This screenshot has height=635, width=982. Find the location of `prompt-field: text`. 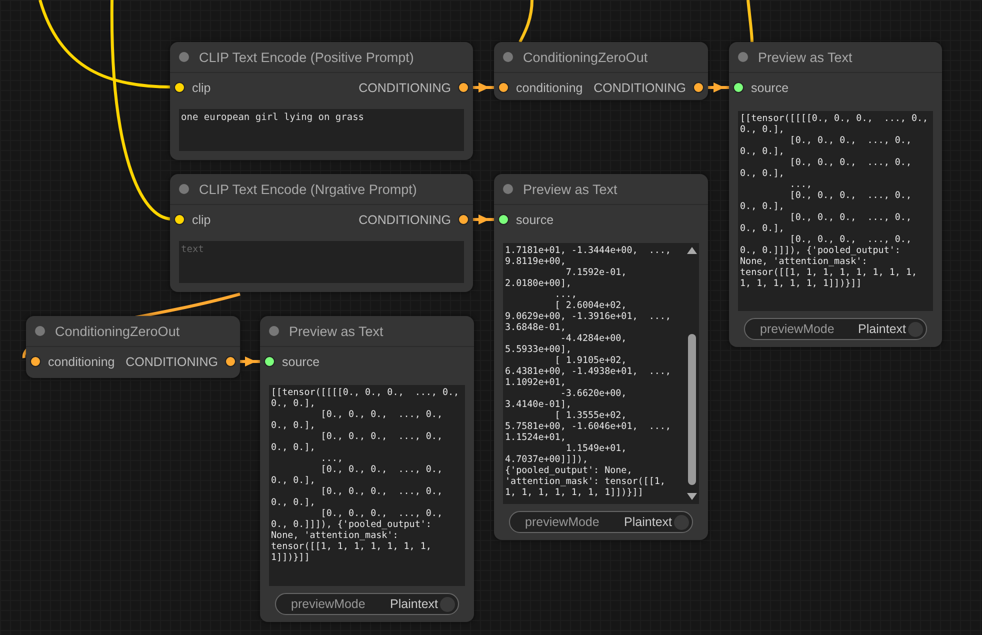

prompt-field: text is located at coordinates (321, 262).